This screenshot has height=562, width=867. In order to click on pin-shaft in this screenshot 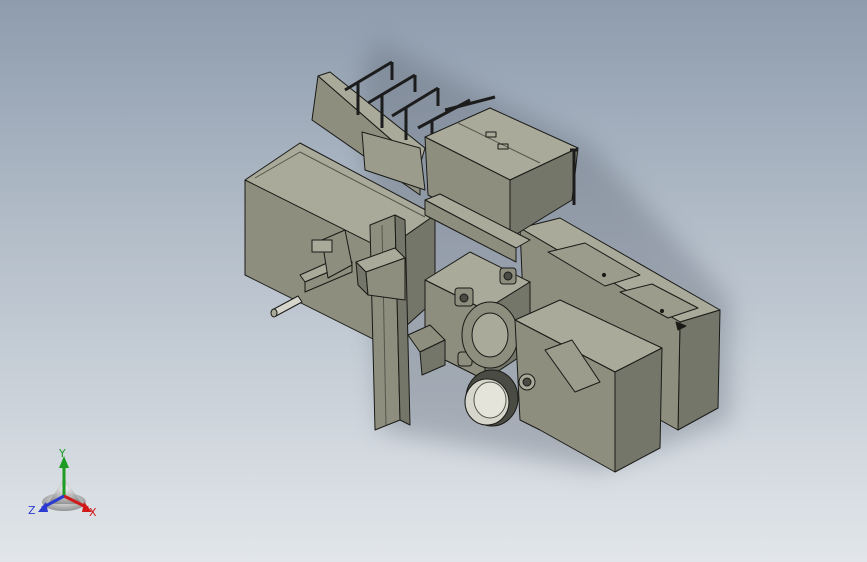, I will do `click(286, 306)`.